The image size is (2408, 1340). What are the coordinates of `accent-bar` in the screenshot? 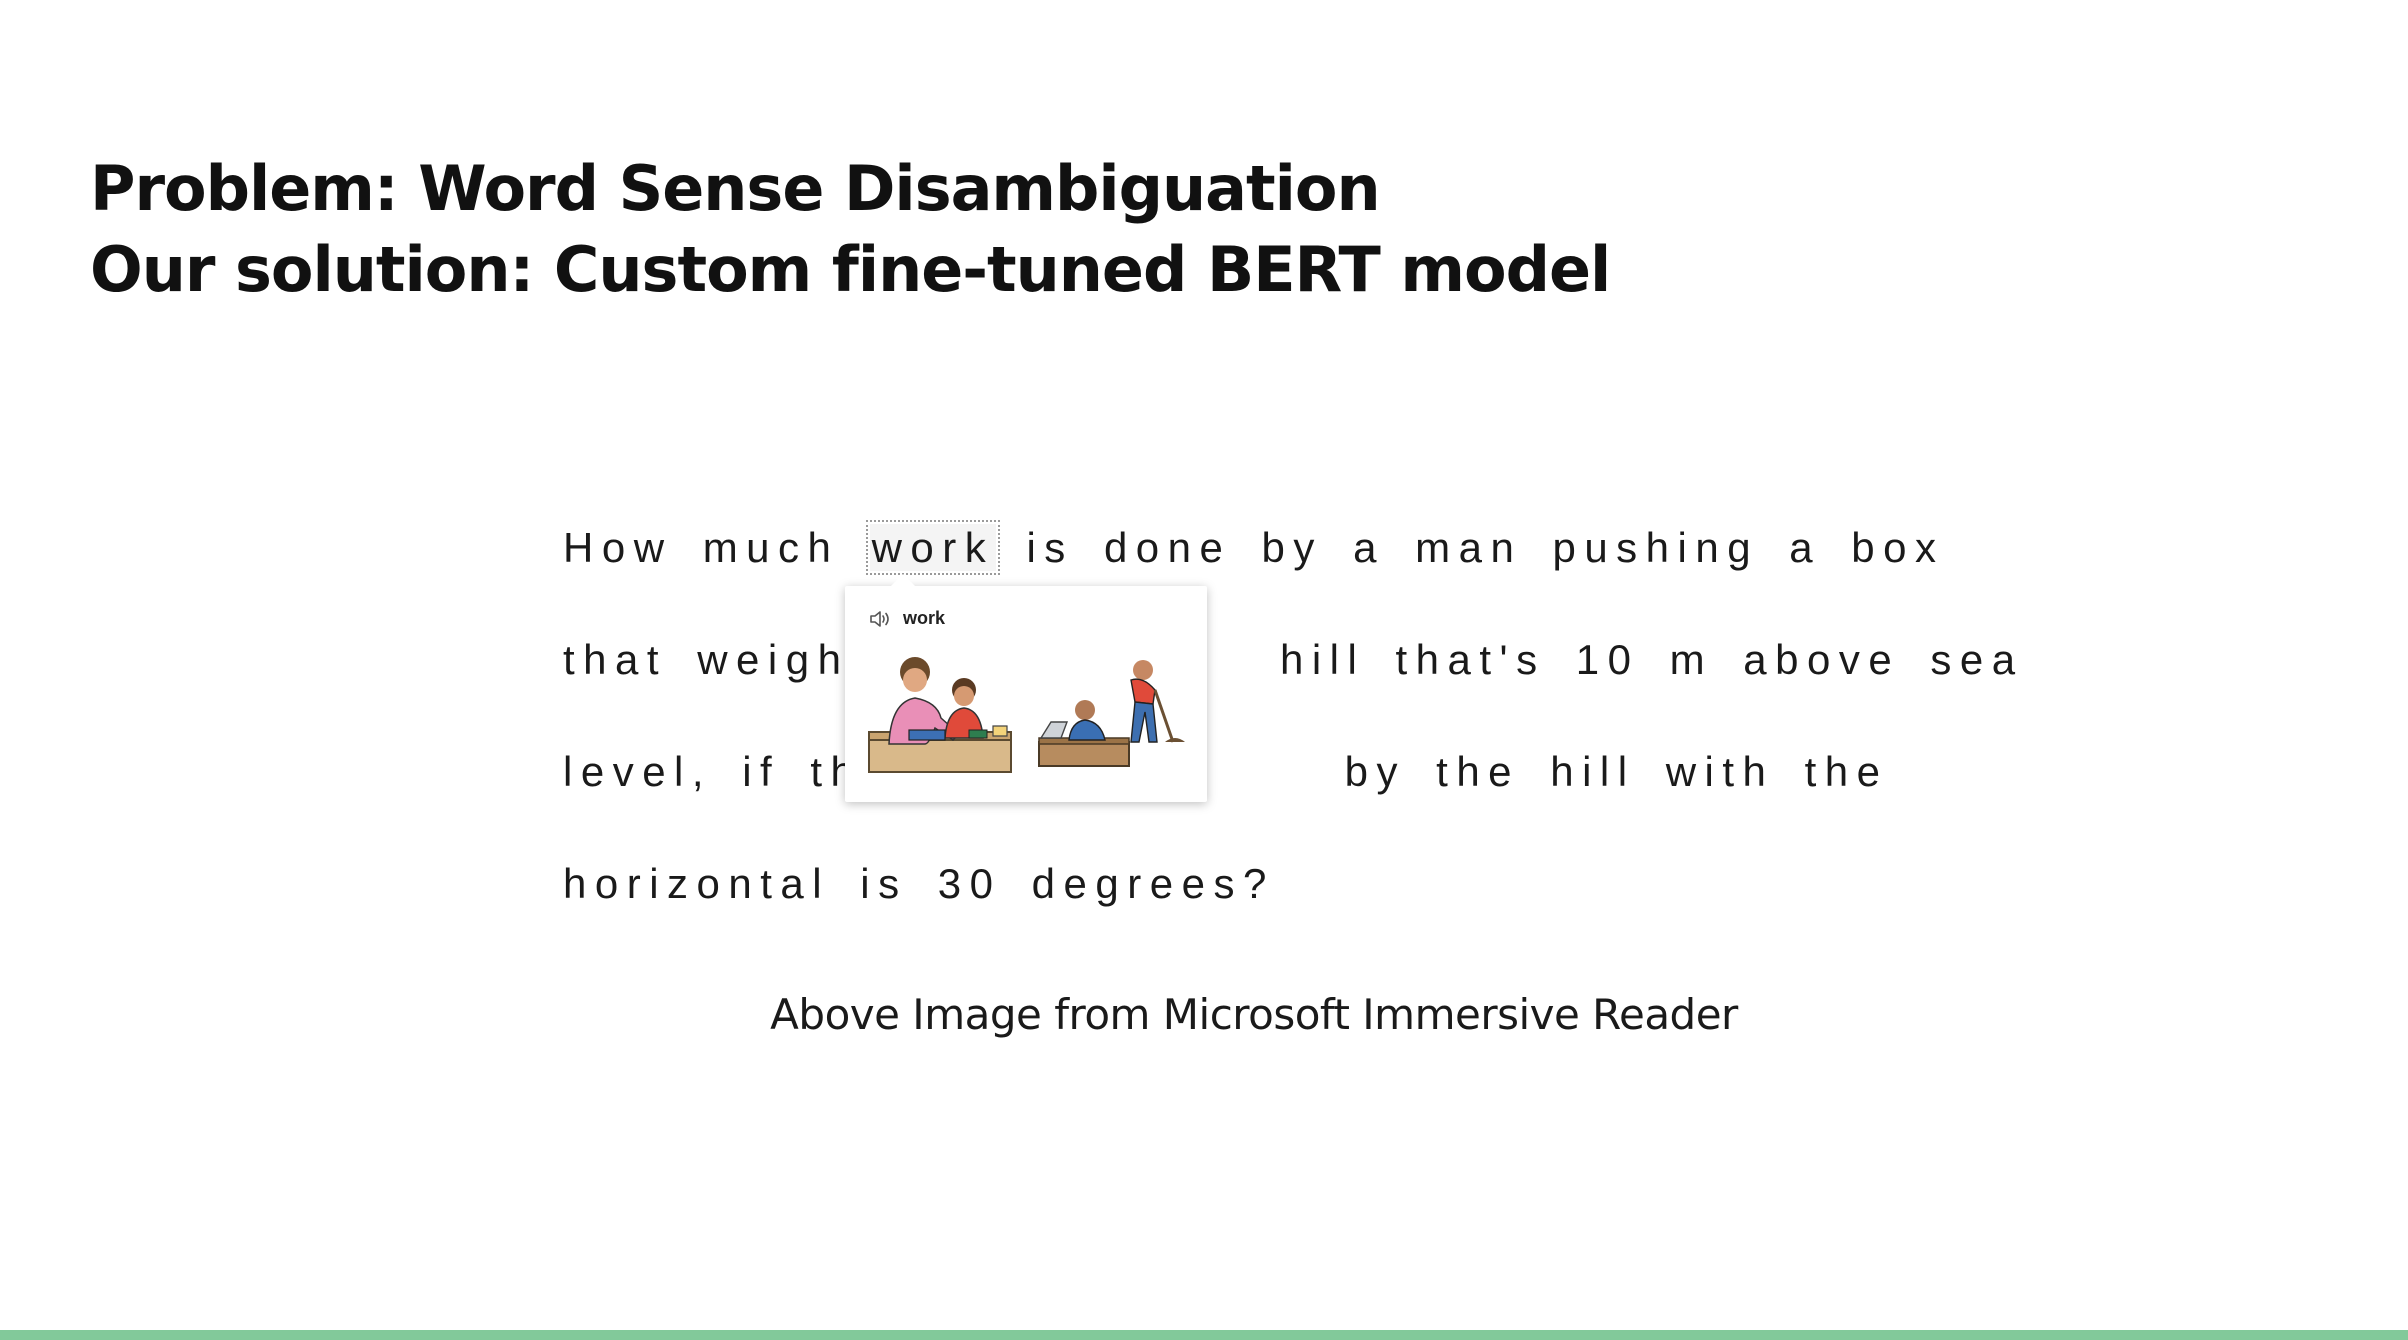 It's located at (1204, 1335).